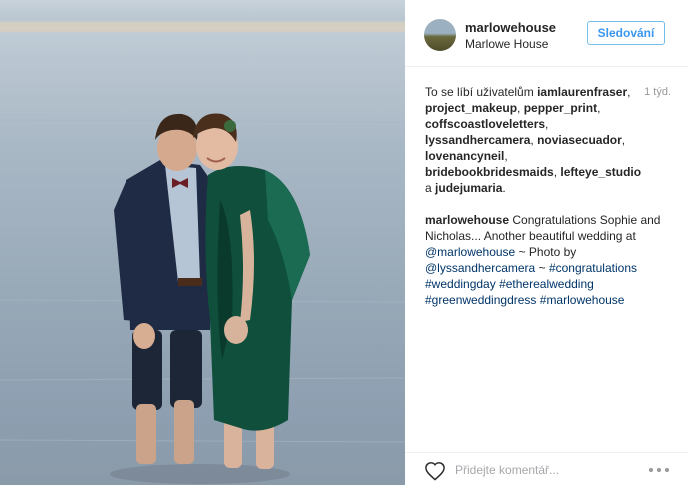 The image size is (690, 486). I want to click on comment-bar, so click(546, 469).